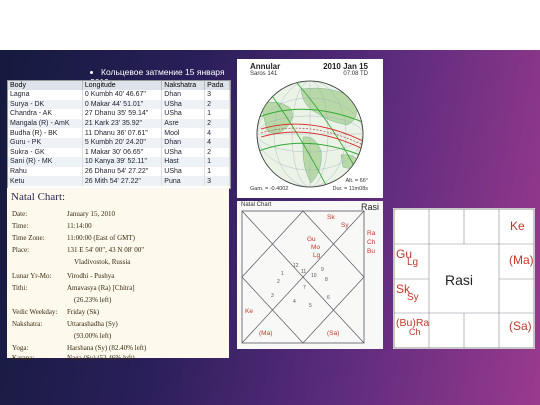 This screenshot has height=405, width=540. I want to click on natal-row-value: January 15, 2010, so click(91, 214).